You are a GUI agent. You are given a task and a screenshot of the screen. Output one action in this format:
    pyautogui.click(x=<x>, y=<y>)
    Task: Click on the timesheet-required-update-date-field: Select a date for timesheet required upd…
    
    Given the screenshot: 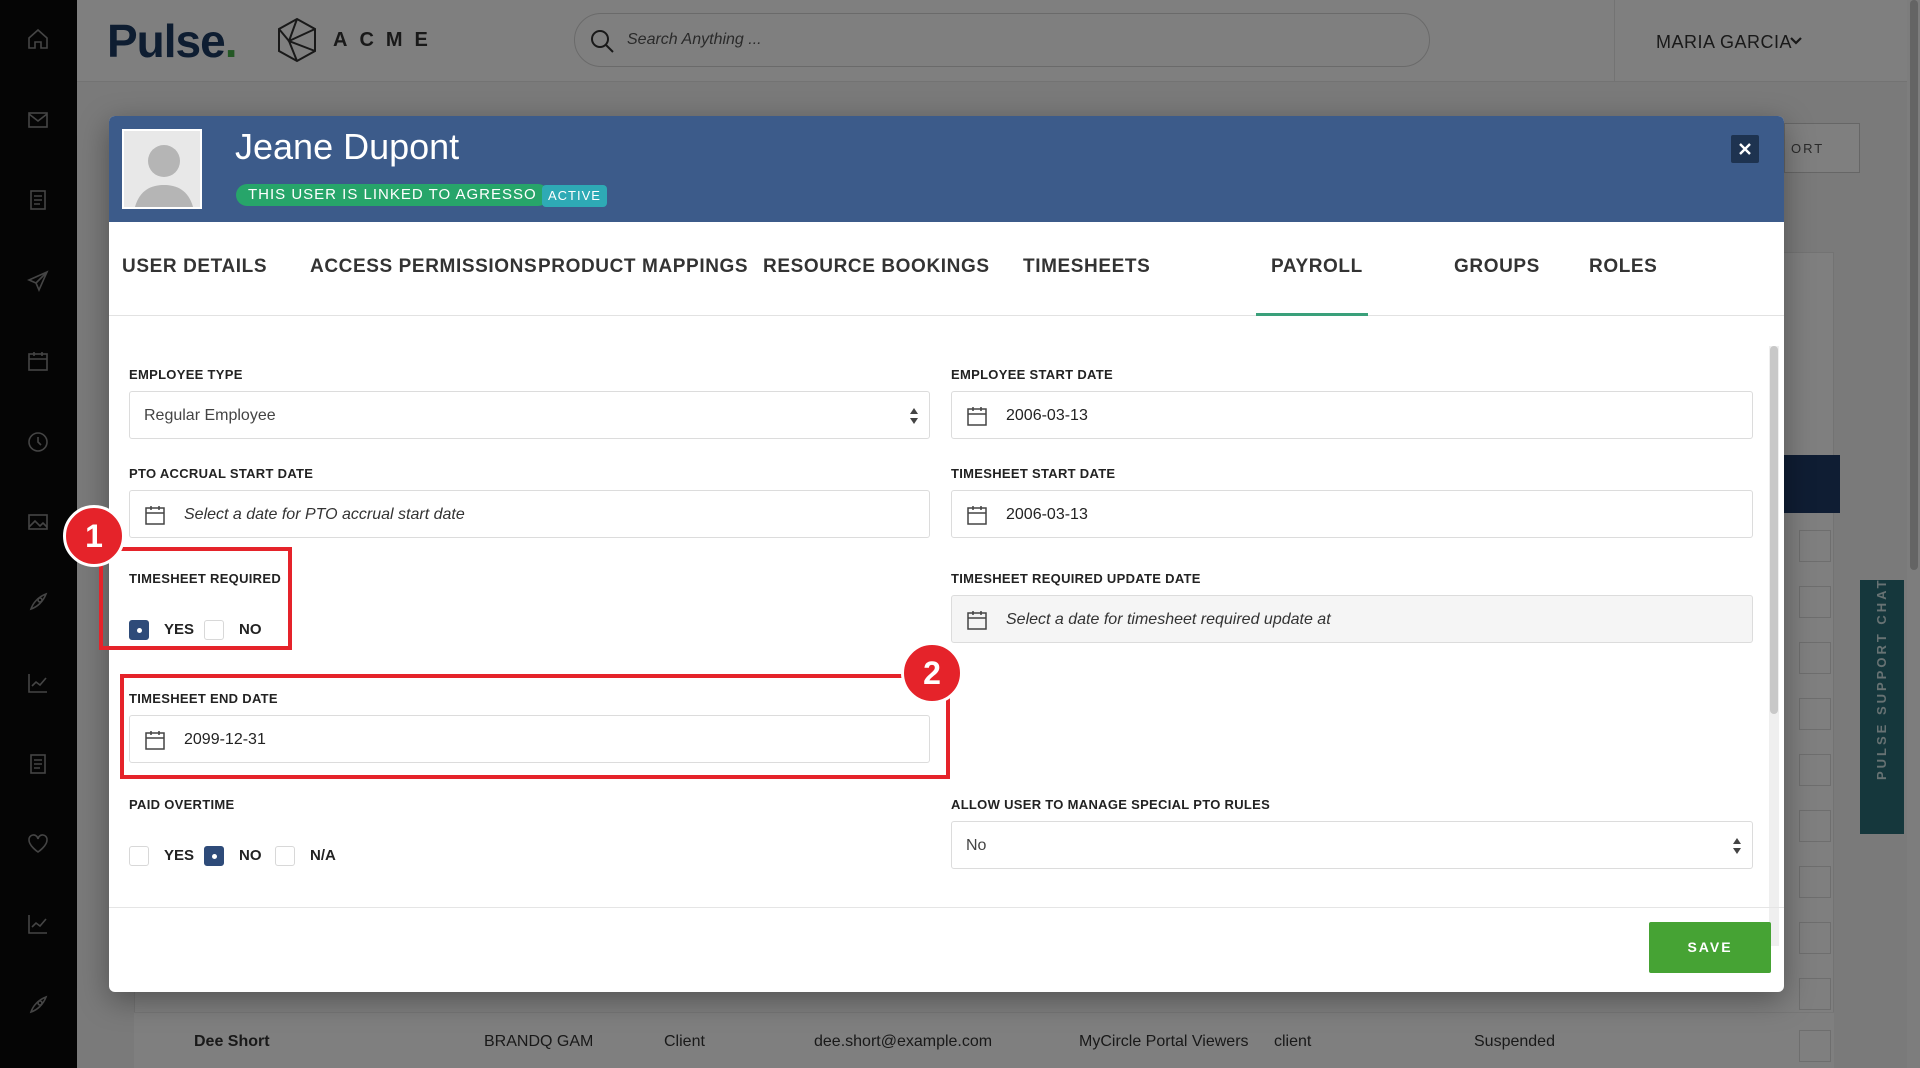 What is the action you would take?
    pyautogui.click(x=1352, y=619)
    